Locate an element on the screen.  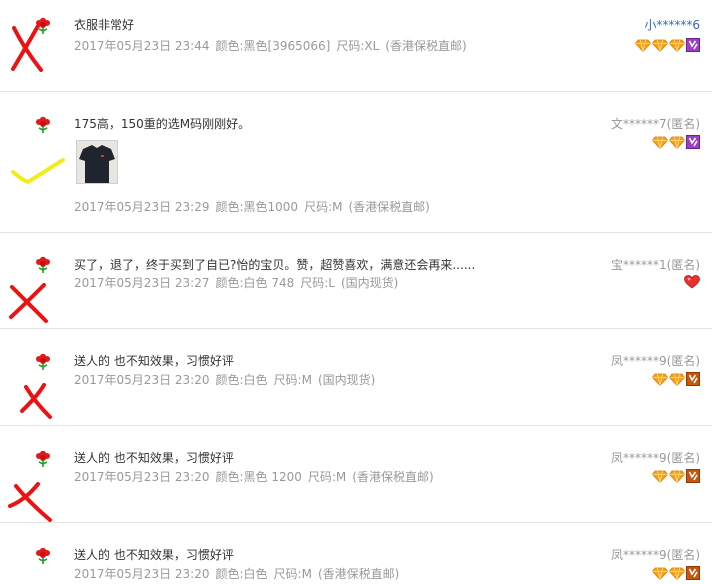
red-heart-icon is located at coordinates (692, 282).